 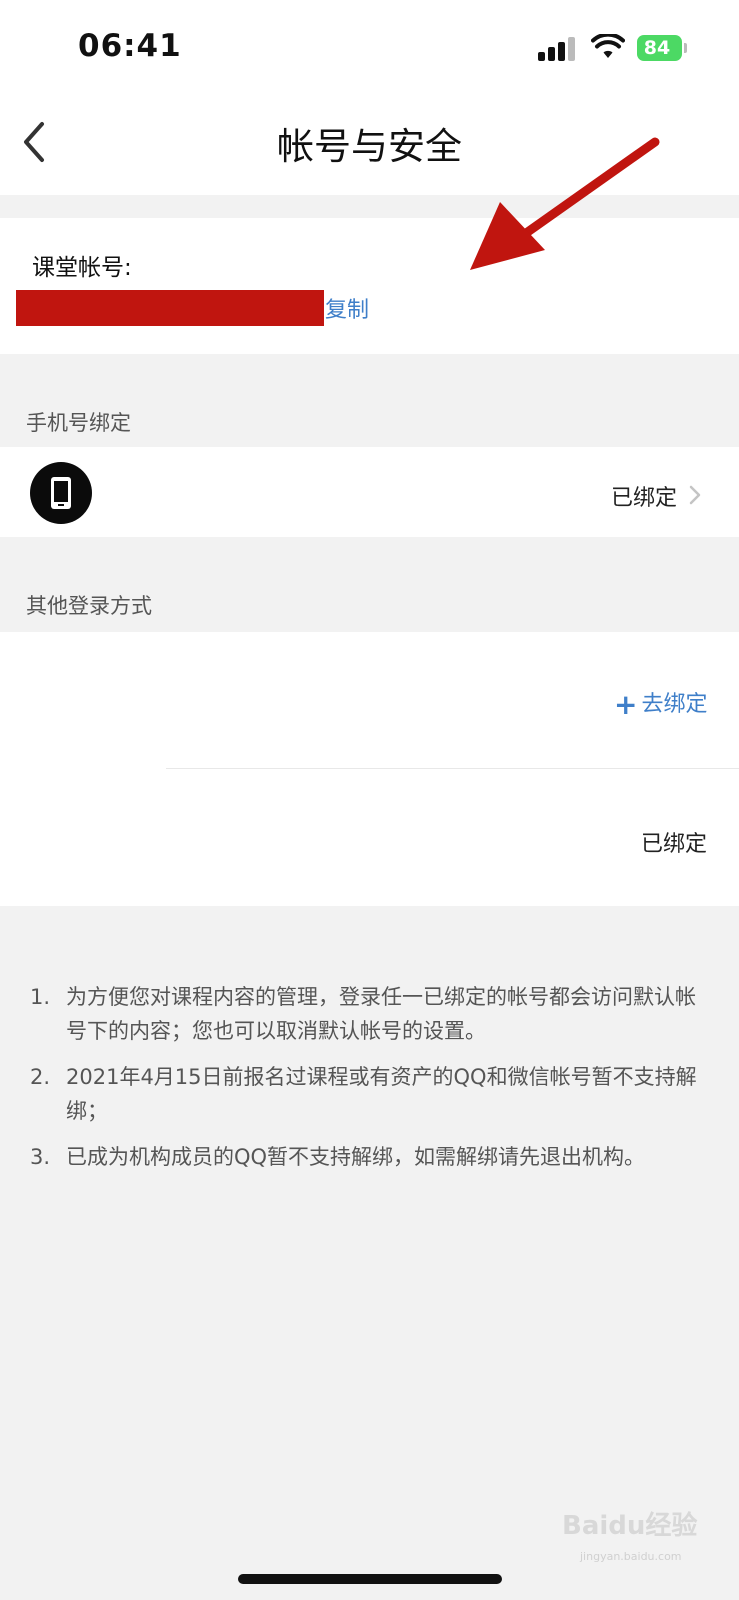 I want to click on plus-icon: +, so click(x=626, y=704).